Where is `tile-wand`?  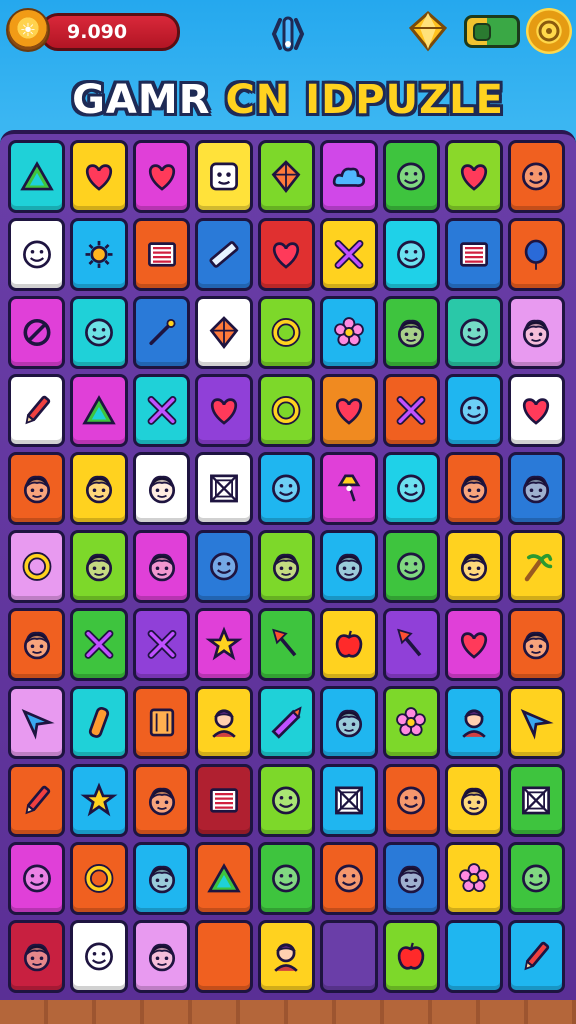 tile-wand is located at coordinates (161, 332).